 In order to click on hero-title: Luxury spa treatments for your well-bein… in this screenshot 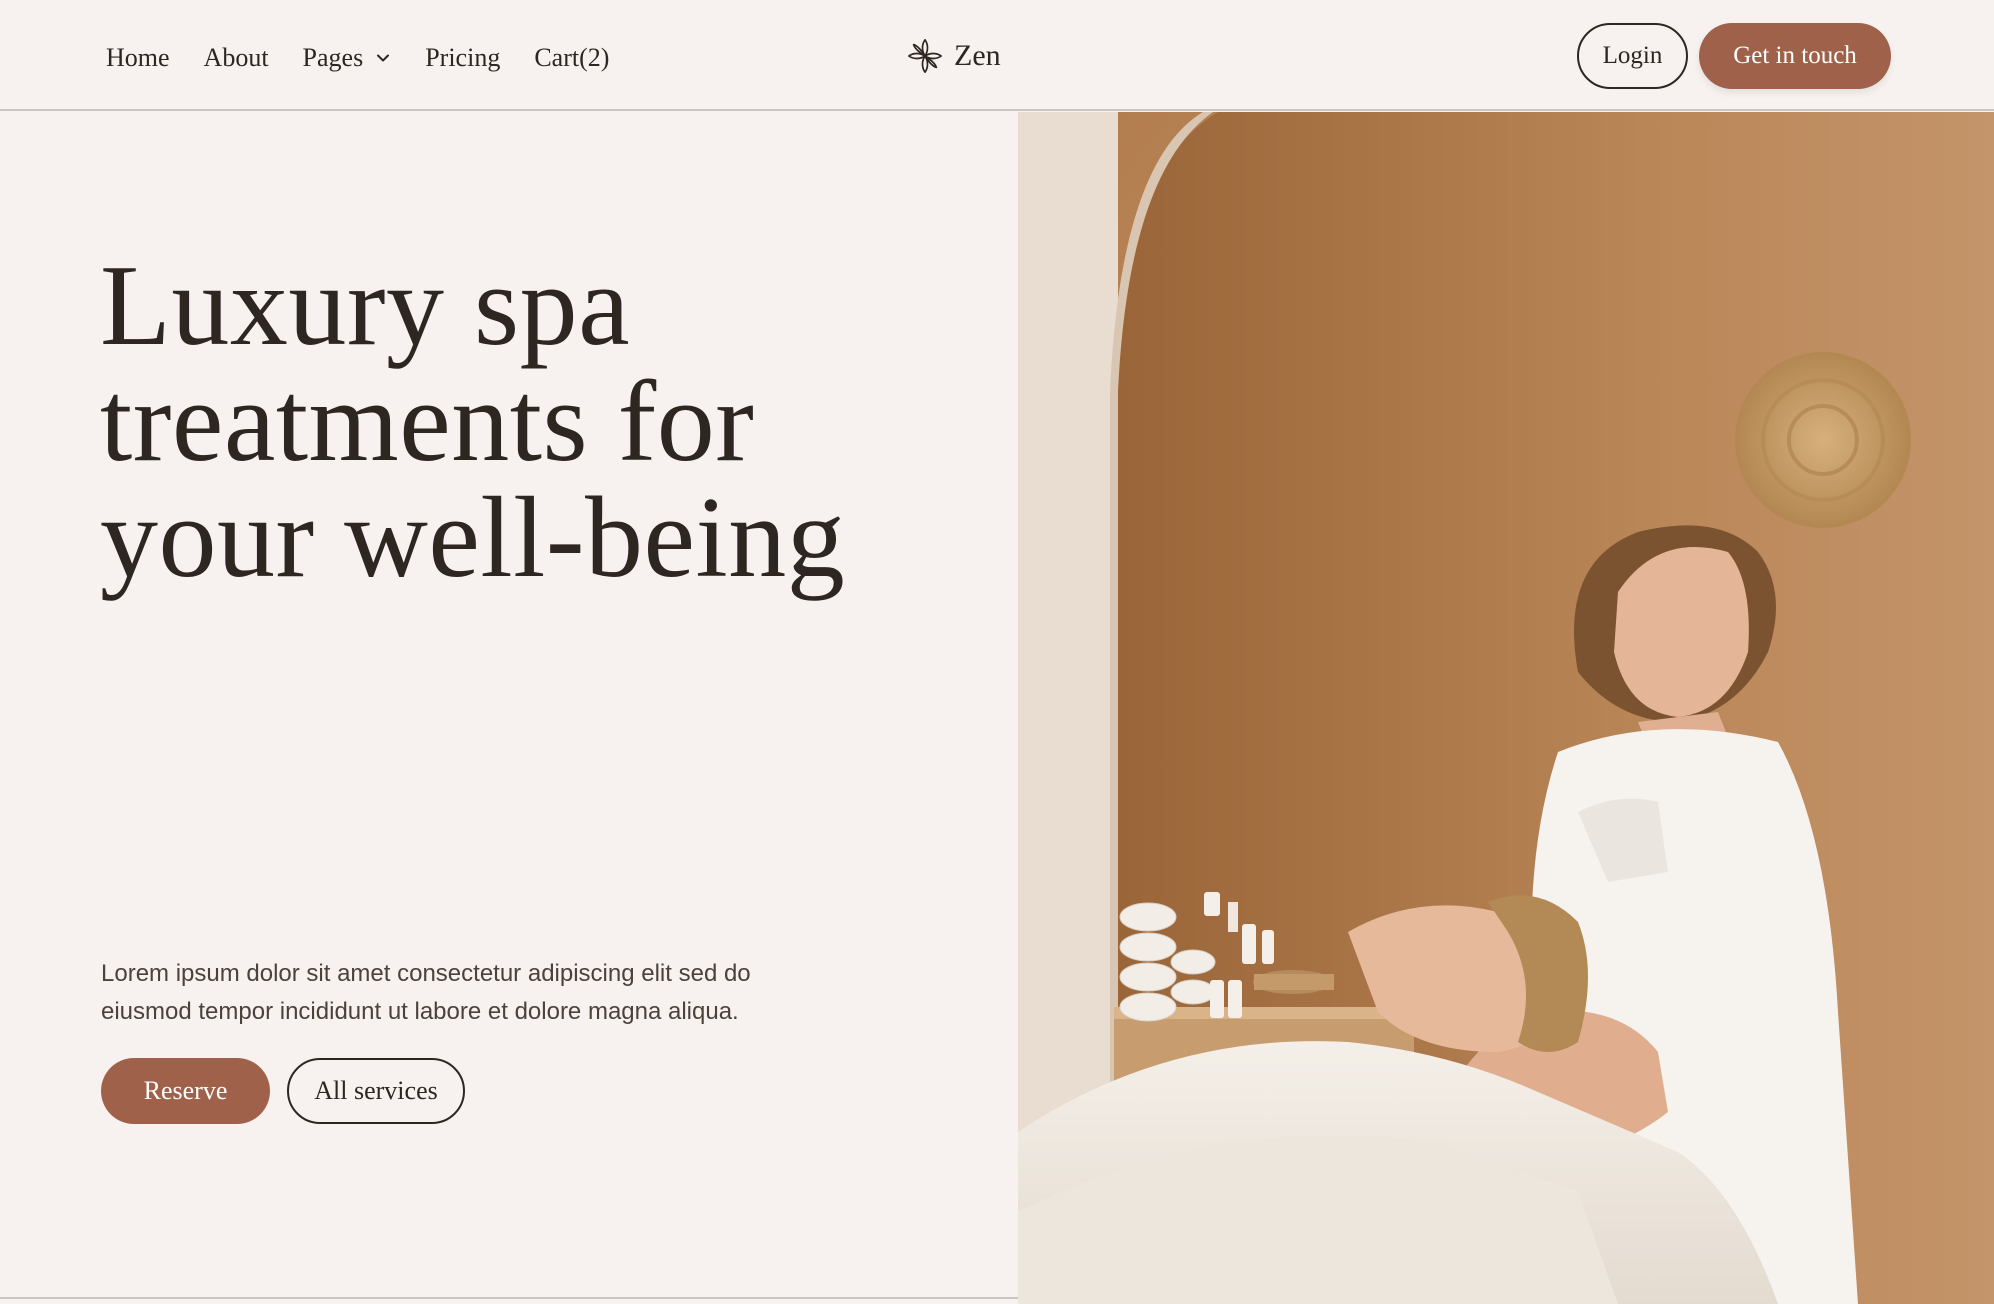, I will do `click(540, 422)`.